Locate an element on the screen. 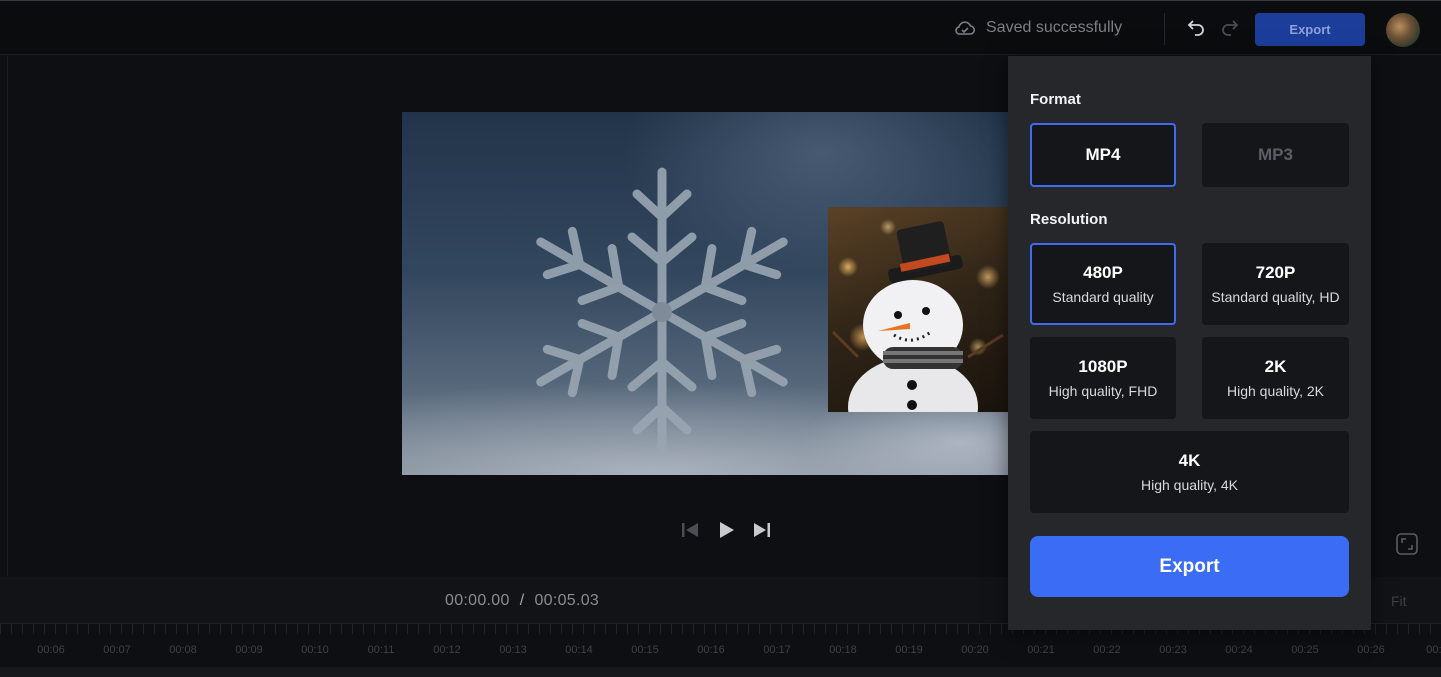 This screenshot has height=677, width=1441. format-option-mp3: MP3 is located at coordinates (1275, 155).